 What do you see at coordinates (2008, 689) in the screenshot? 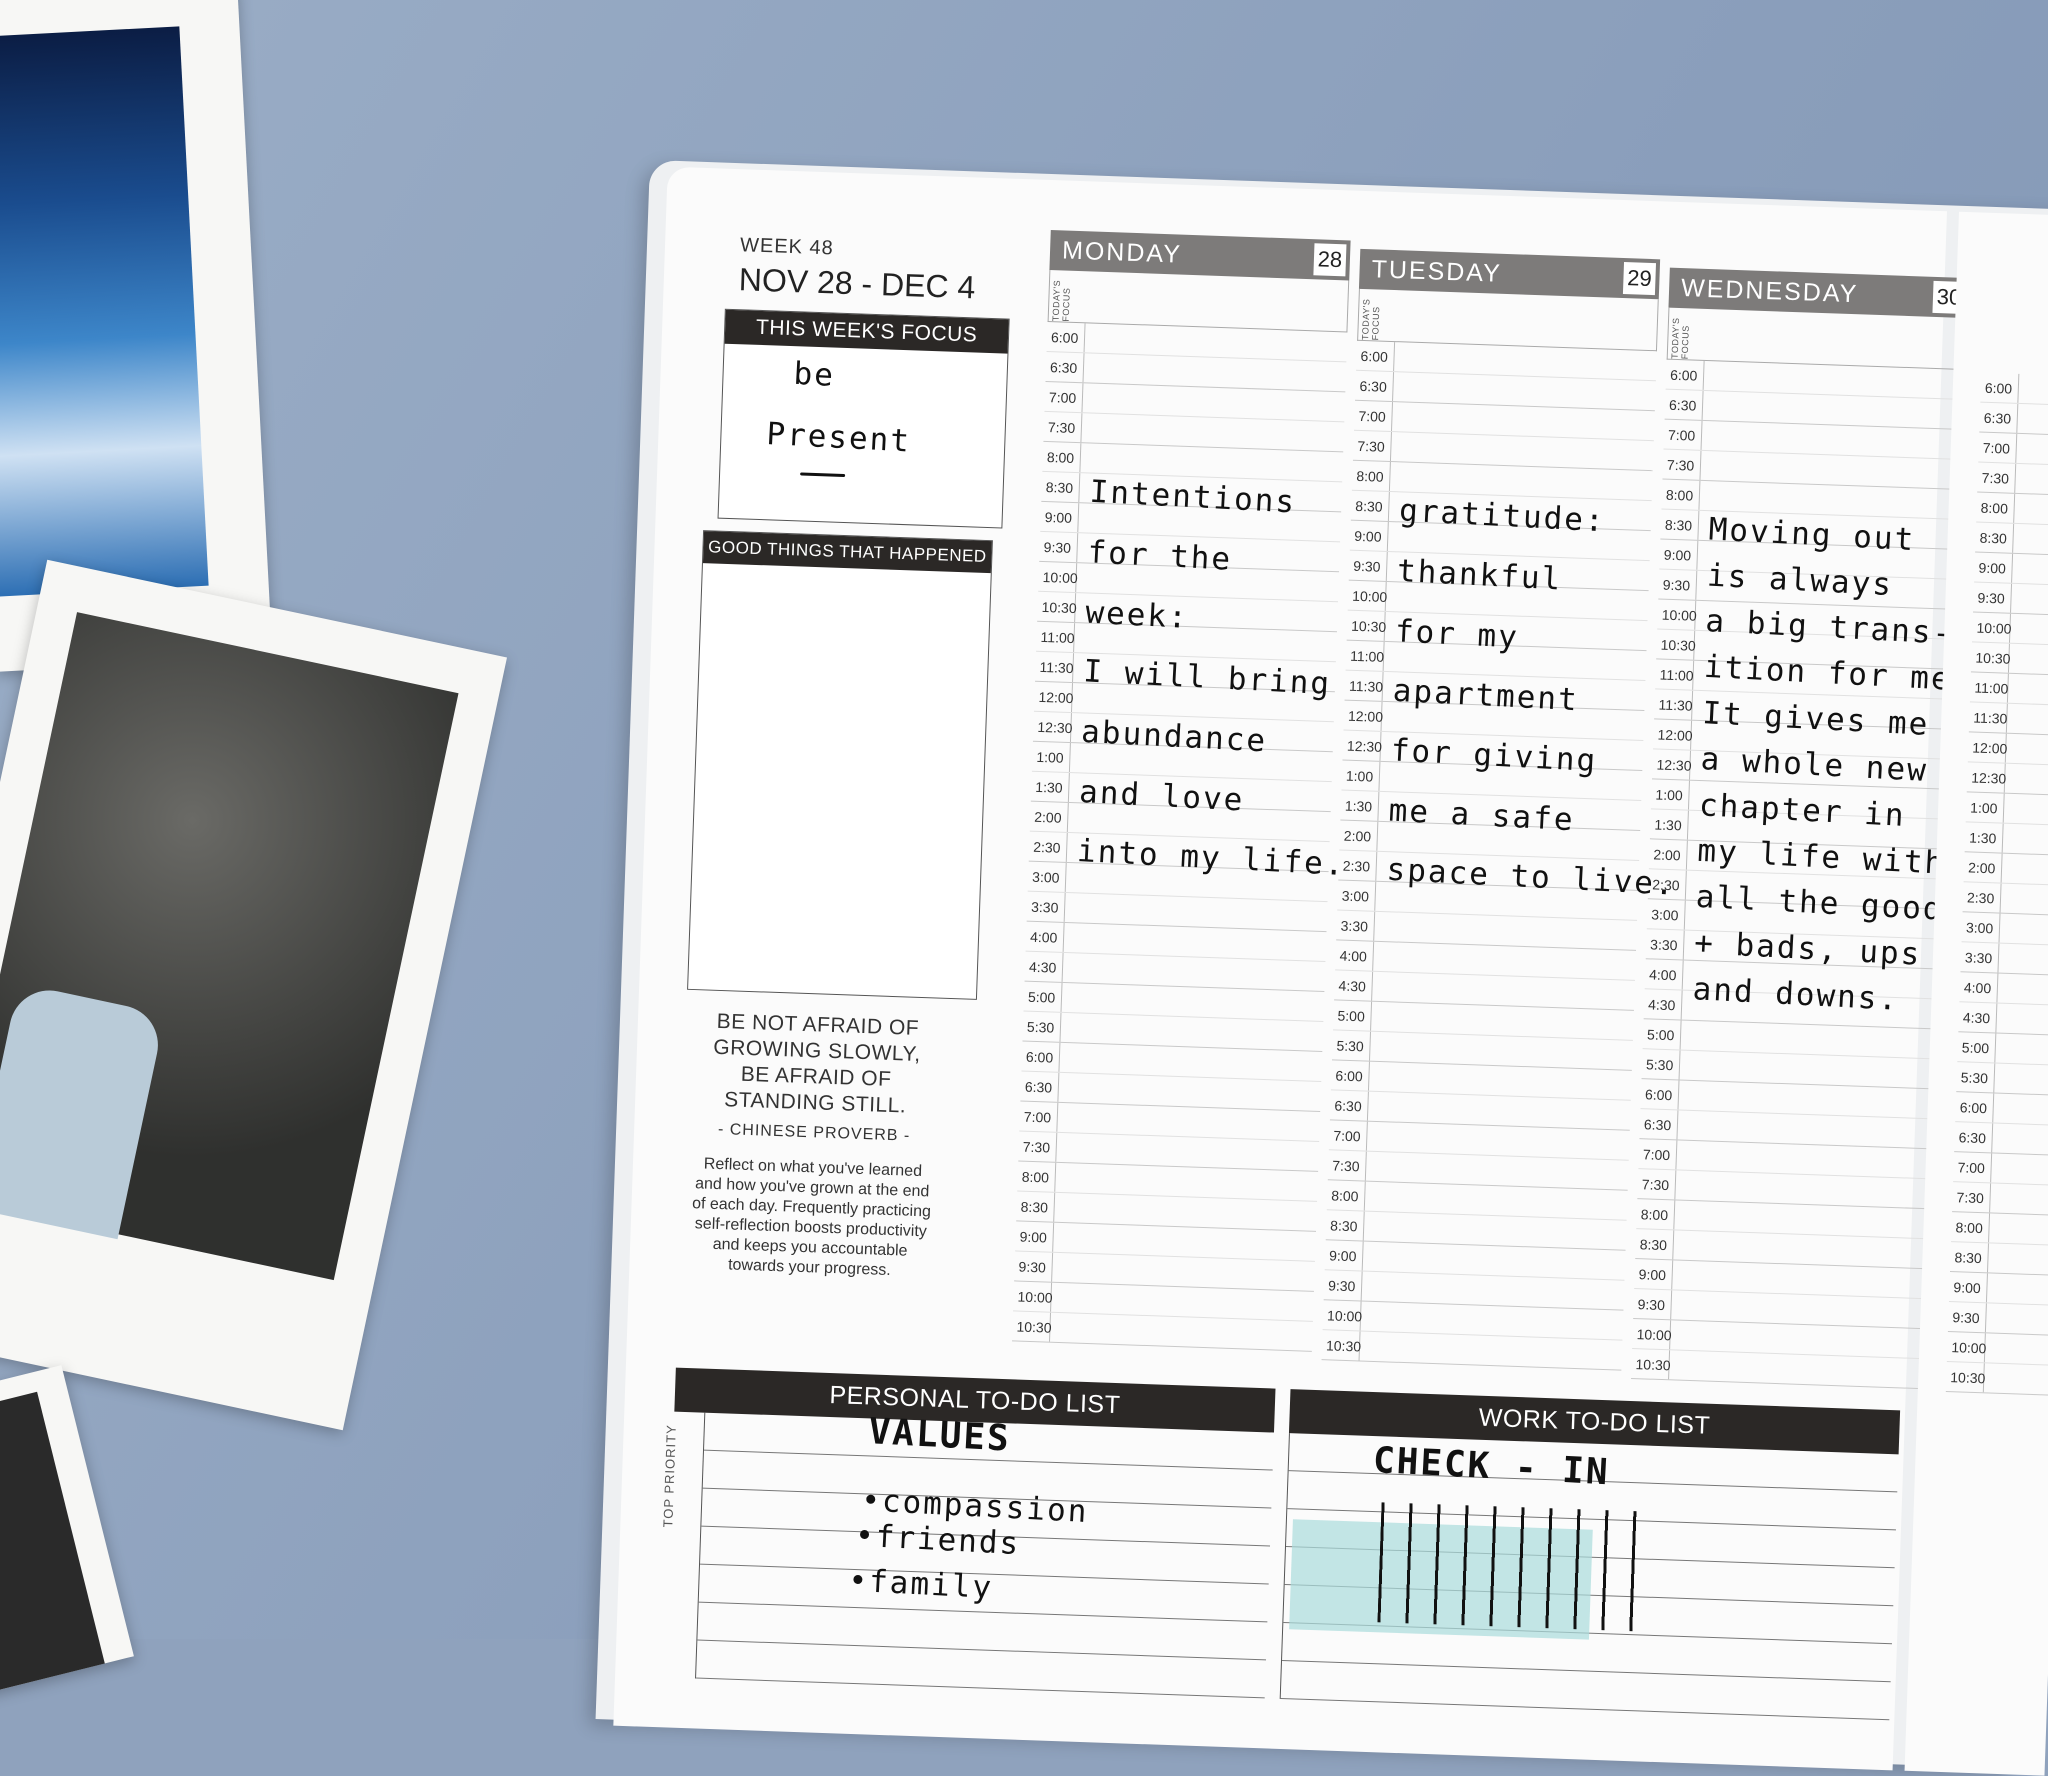
I see `time-slot: 11:00` at bounding box center [2008, 689].